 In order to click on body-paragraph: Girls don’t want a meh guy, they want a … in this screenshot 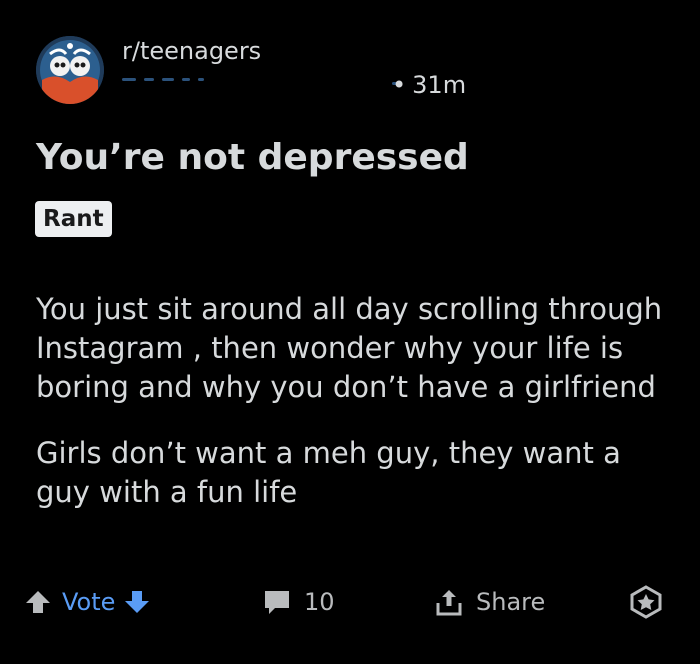, I will do `click(328, 472)`.